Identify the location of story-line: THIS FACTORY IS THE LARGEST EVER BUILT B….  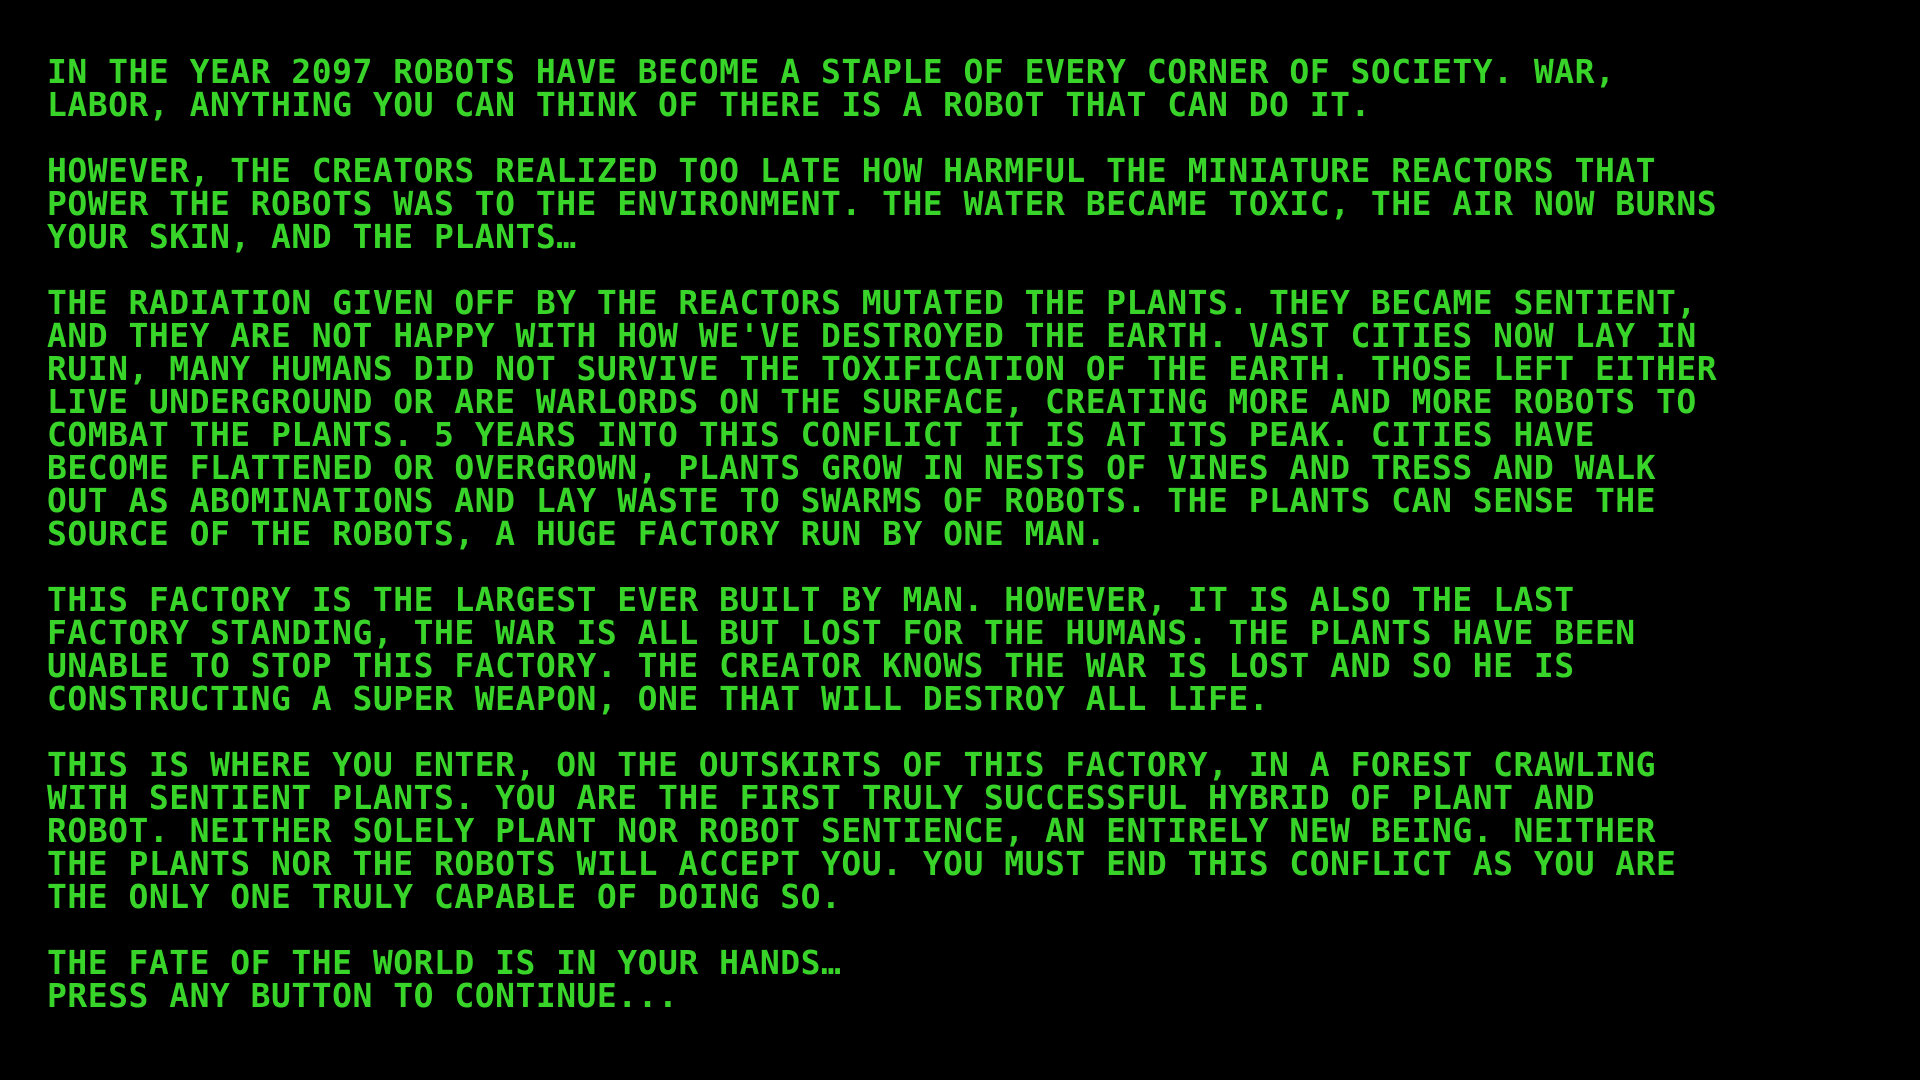
(811, 599).